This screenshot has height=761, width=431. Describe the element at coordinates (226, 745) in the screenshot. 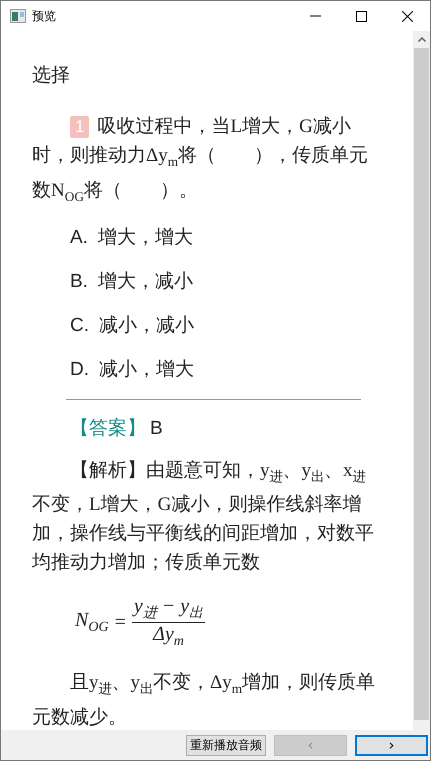

I see `replay-audio-button: 重新播放音频` at that location.